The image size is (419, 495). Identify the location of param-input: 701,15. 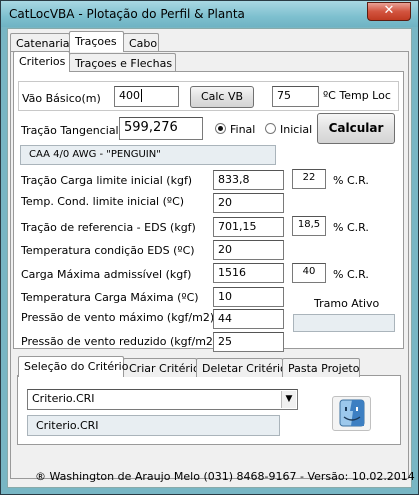
(248, 227).